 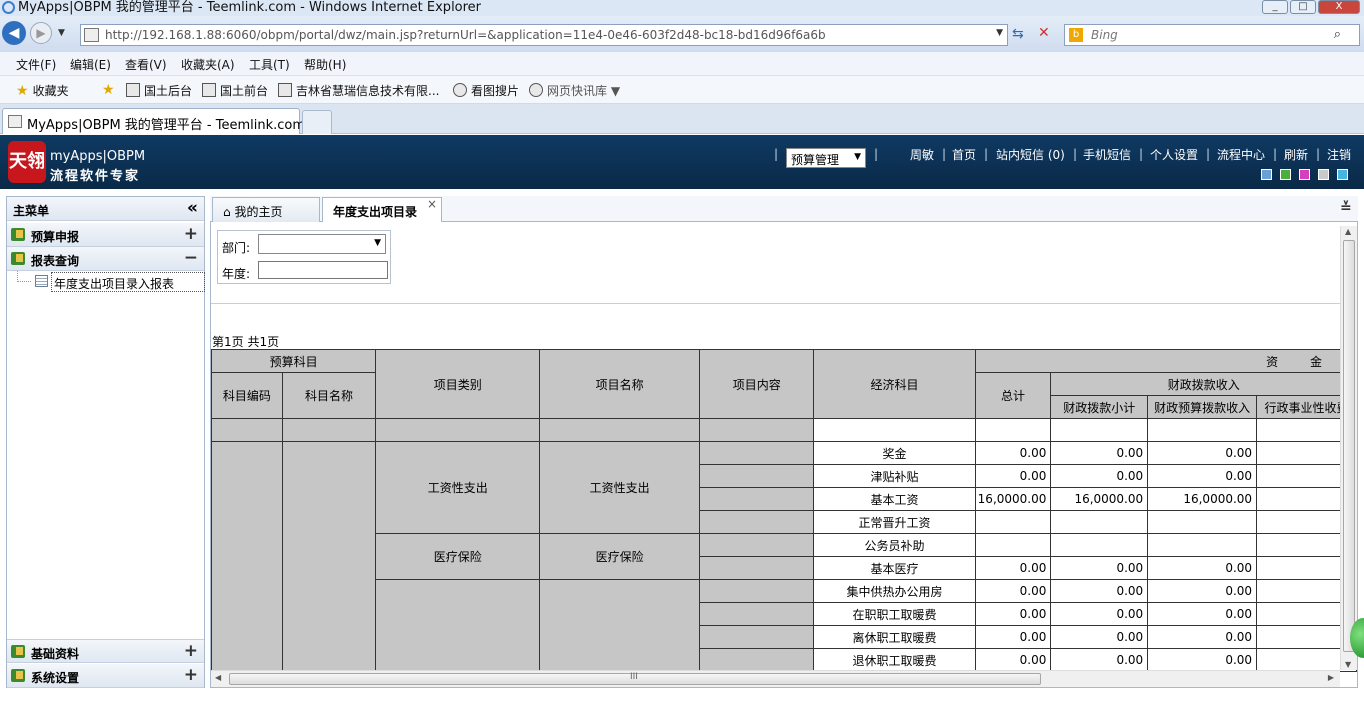 What do you see at coordinates (1323, 174) in the screenshot?
I see `theme-swatch-gray` at bounding box center [1323, 174].